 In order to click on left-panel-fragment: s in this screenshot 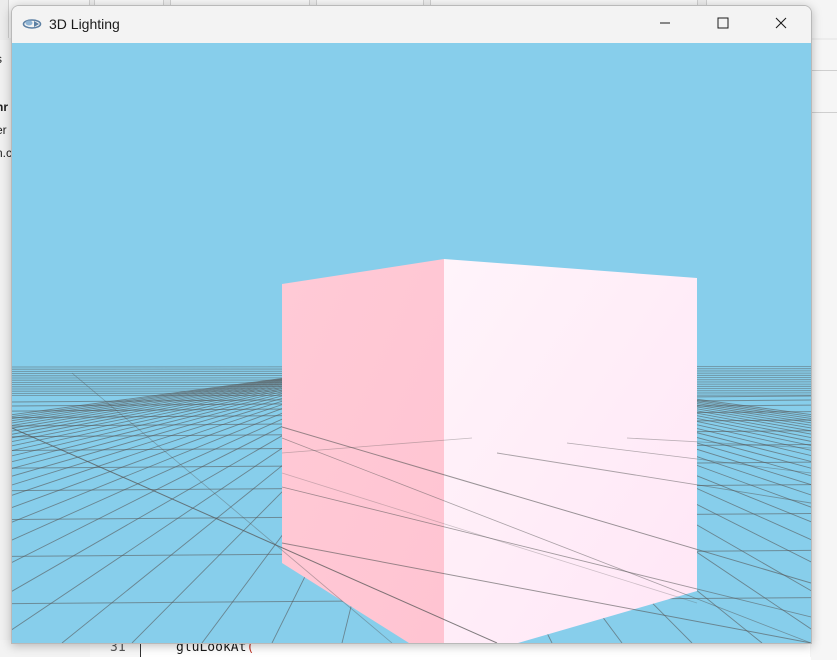, I will do `click(1, 59)`.